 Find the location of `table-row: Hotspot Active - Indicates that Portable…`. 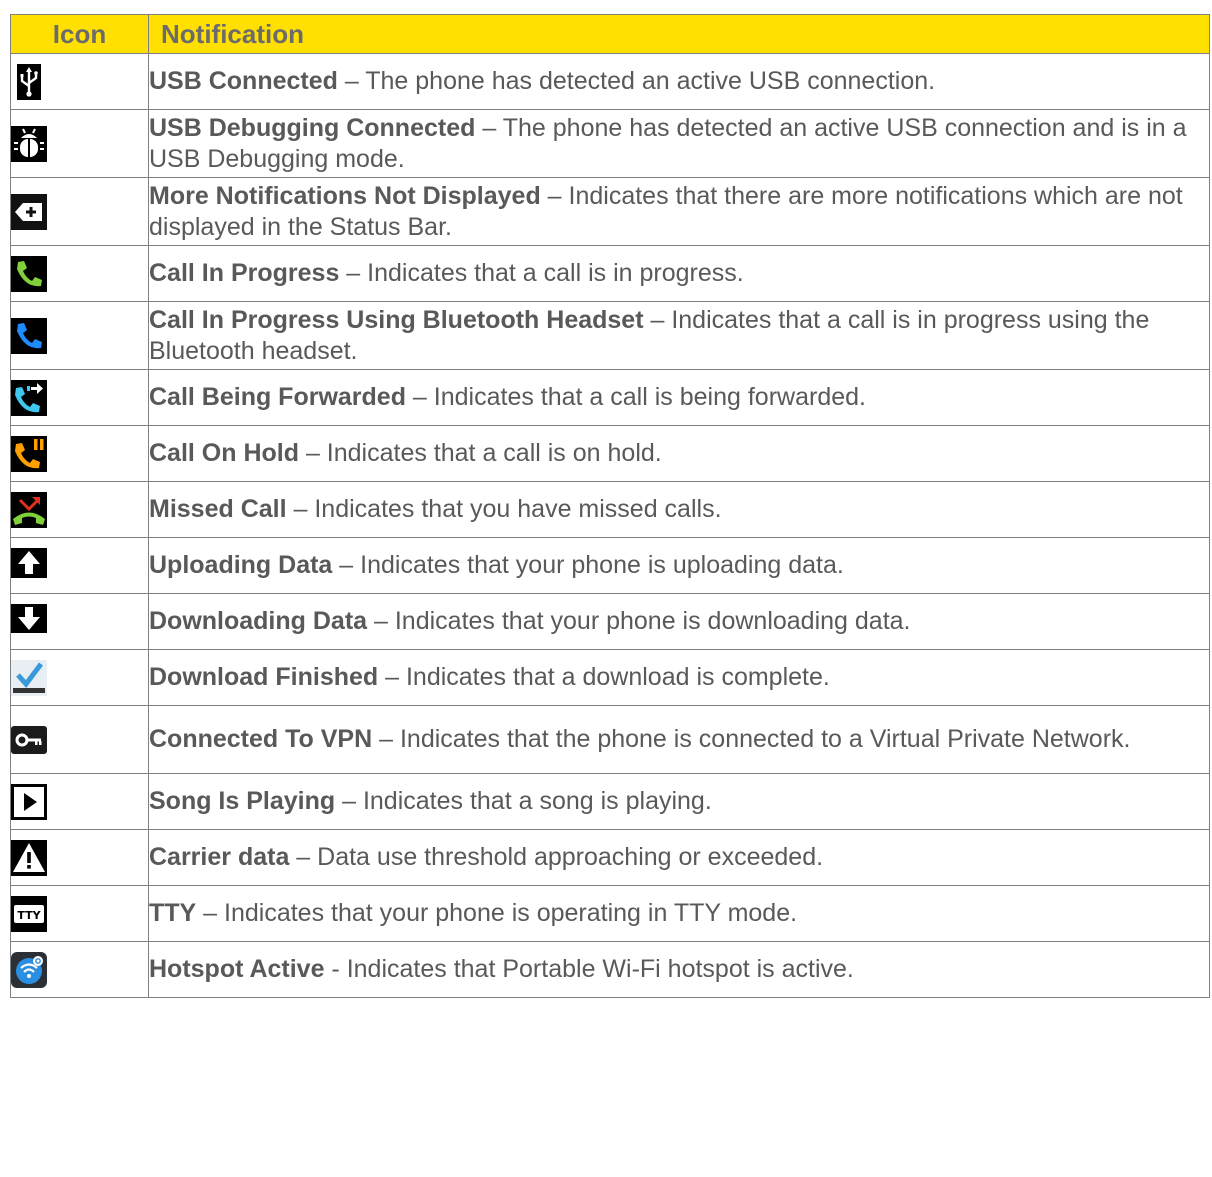

table-row: Hotspot Active - Indicates that Portable… is located at coordinates (610, 969).